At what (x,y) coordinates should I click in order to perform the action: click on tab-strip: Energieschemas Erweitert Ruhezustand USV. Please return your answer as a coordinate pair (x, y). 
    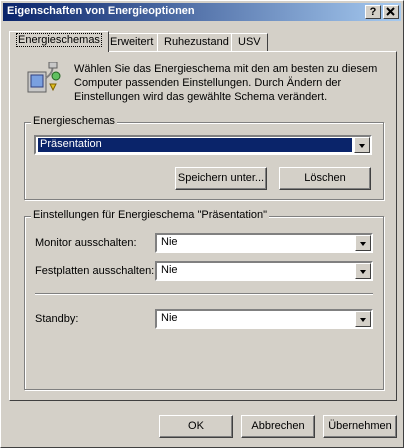
    Looking at the image, I should click on (202, 41).